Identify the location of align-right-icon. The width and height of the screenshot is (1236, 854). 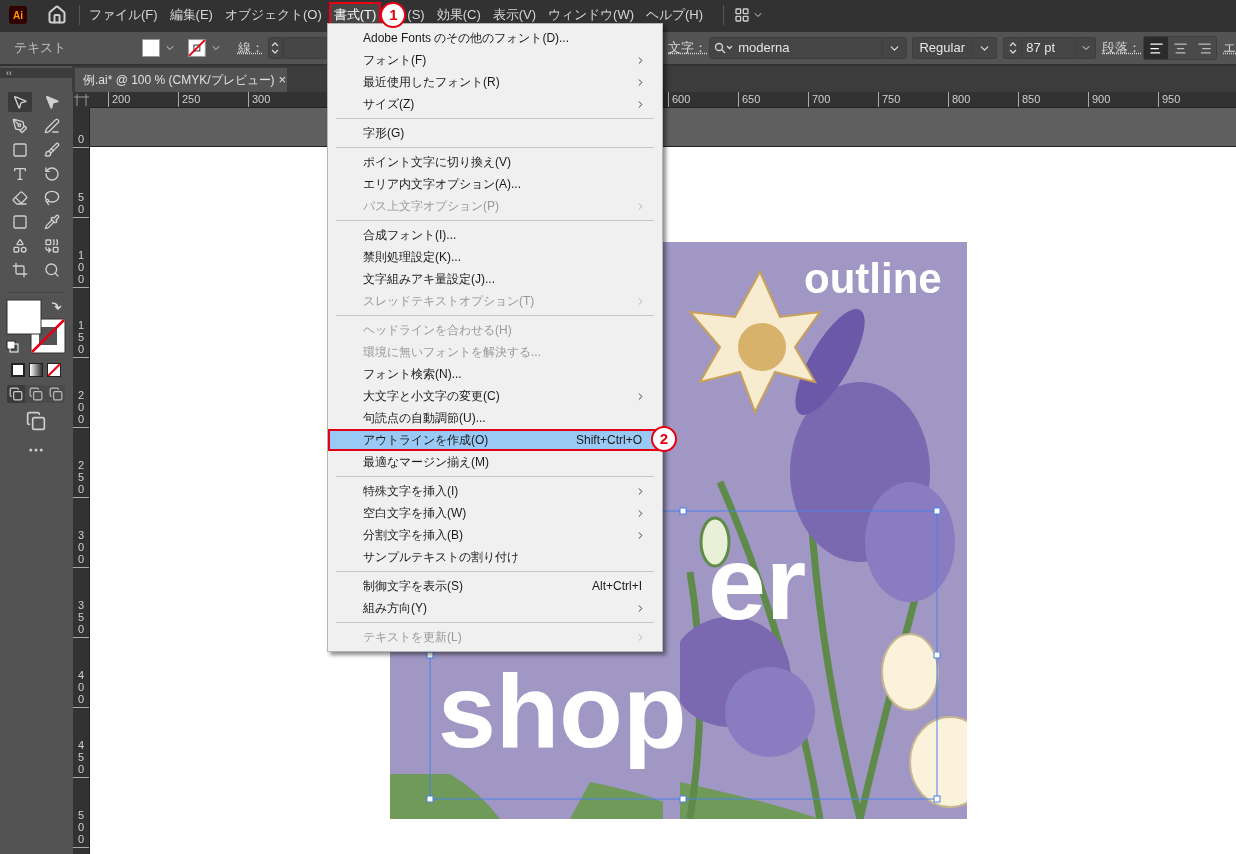
(1204, 48).